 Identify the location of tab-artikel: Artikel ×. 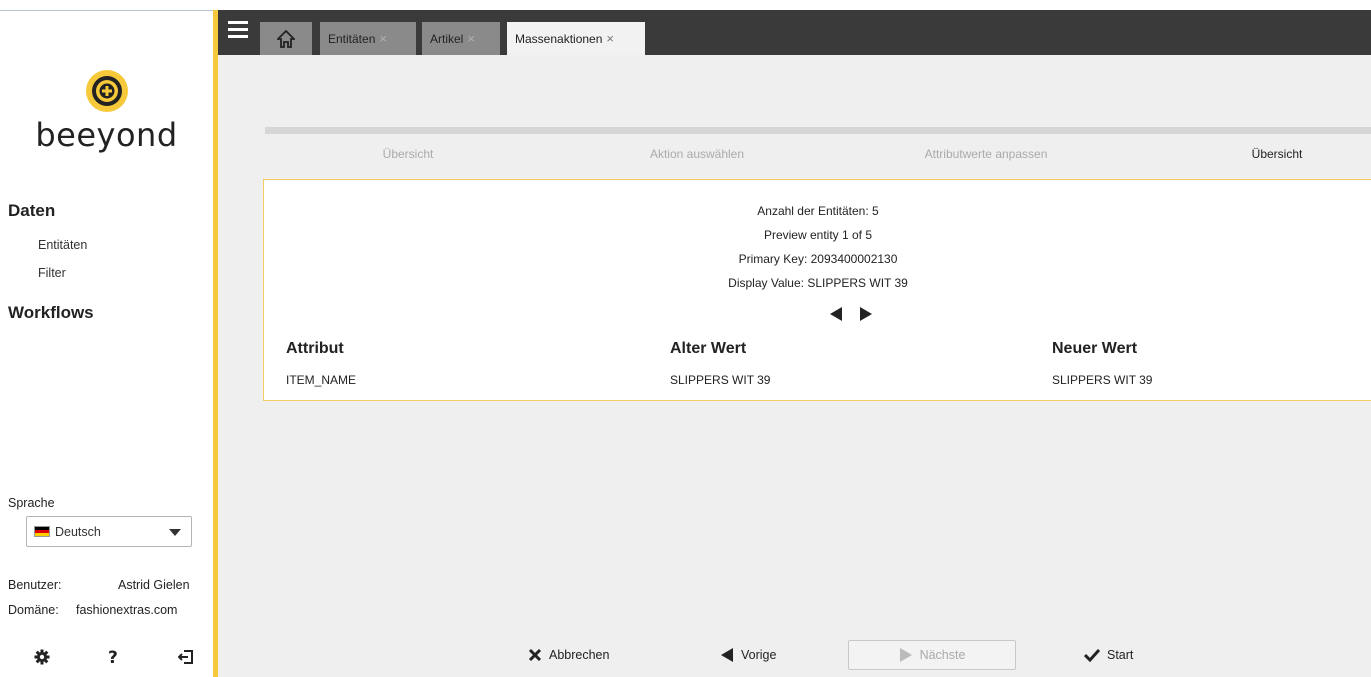
(461, 38).